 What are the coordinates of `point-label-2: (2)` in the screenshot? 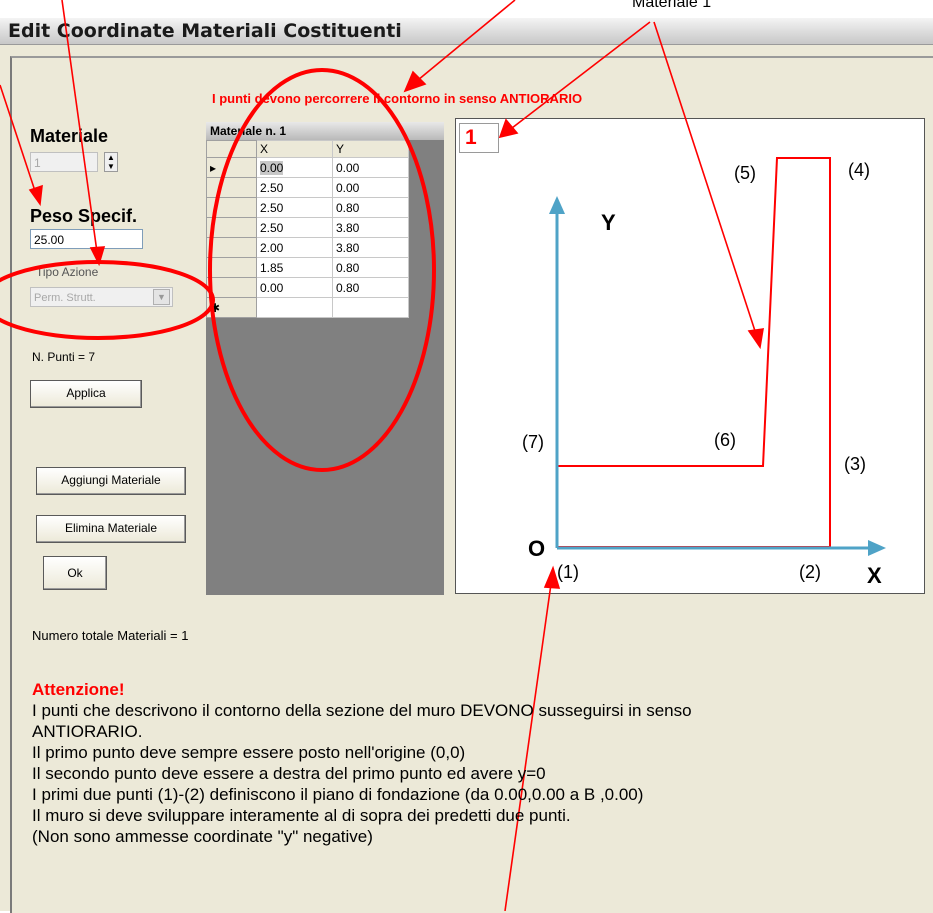 It's located at (810, 572).